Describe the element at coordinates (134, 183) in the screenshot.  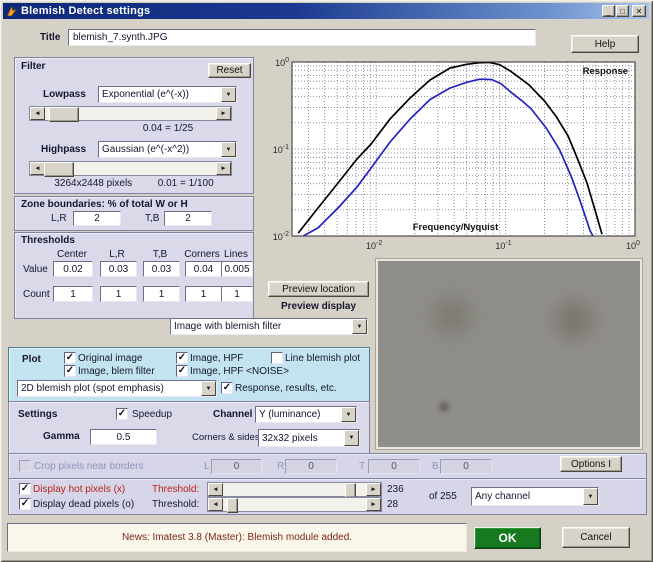
I see `highpass-readout-row: 3264x2448 pixels 0.01 = 1/100` at that location.